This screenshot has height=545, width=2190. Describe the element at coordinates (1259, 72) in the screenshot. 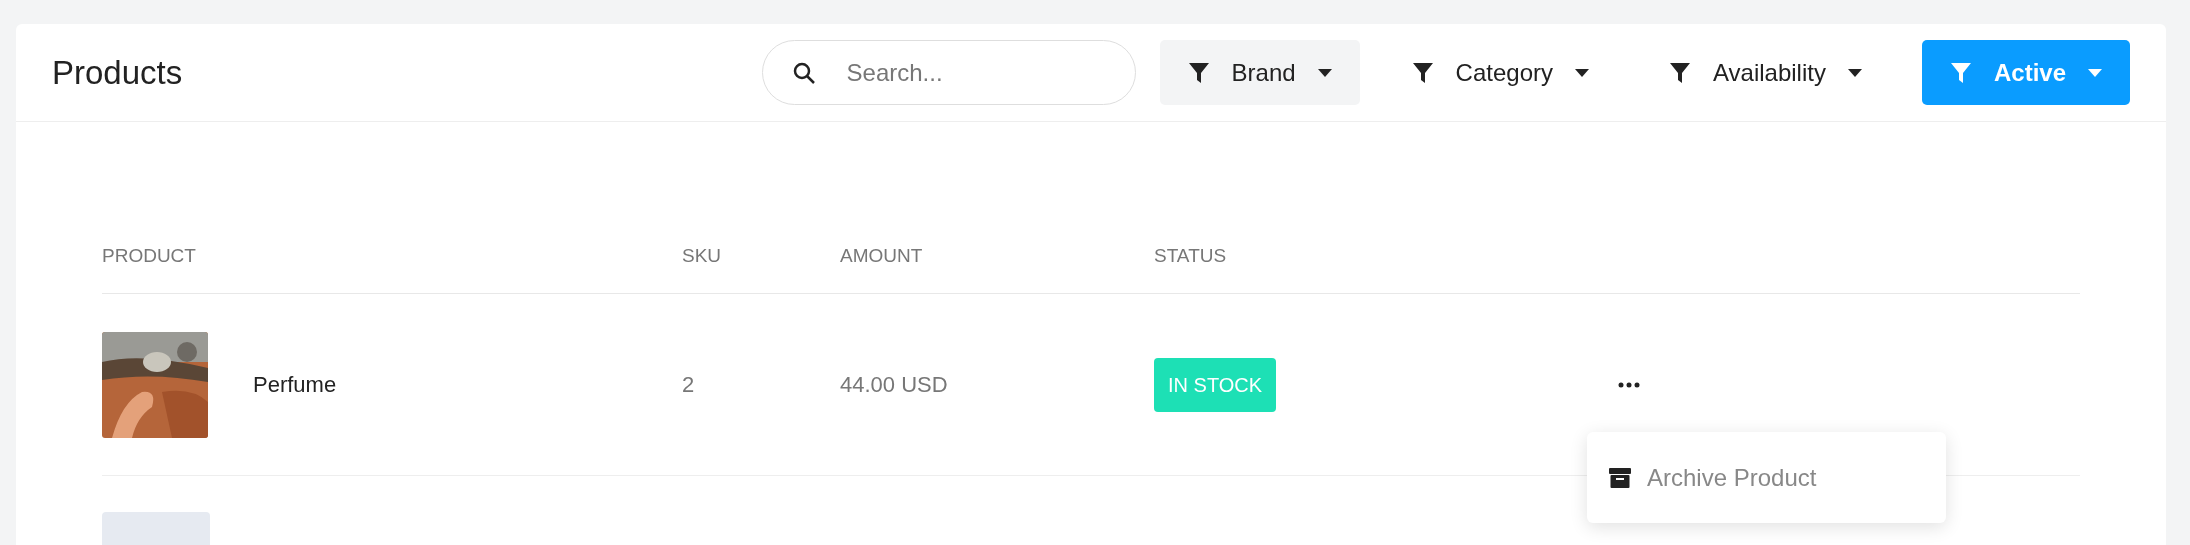

I see `filter-dropdown: Brand` at that location.